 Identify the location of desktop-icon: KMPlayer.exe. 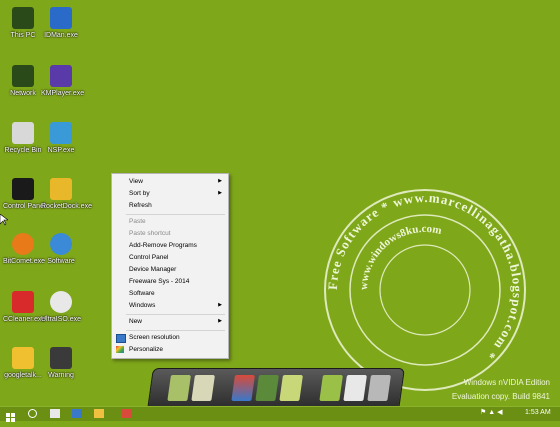
(62, 81).